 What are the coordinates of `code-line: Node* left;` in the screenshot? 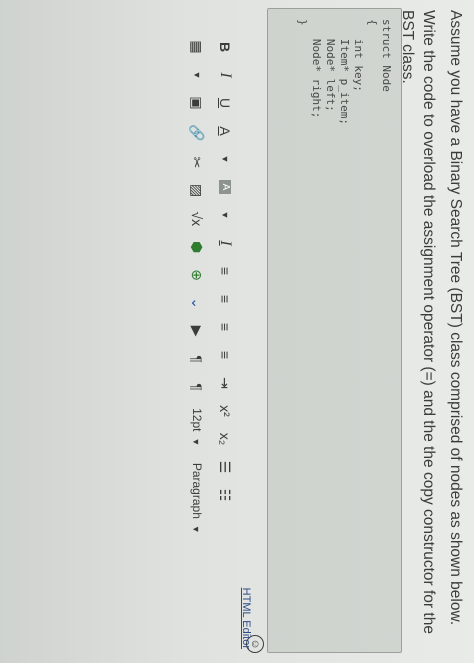 It's located at (330, 65).